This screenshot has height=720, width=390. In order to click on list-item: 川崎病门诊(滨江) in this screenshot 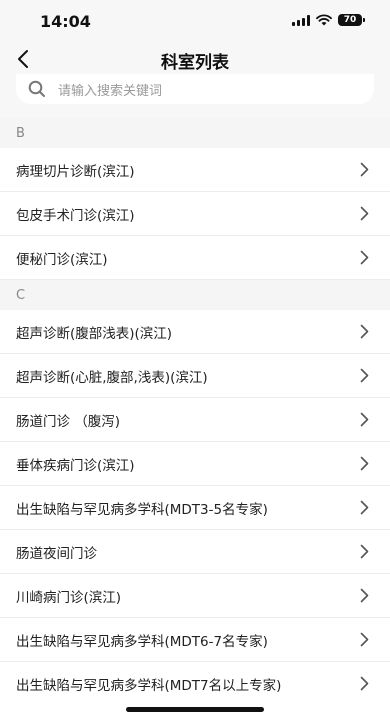, I will do `click(195, 596)`.